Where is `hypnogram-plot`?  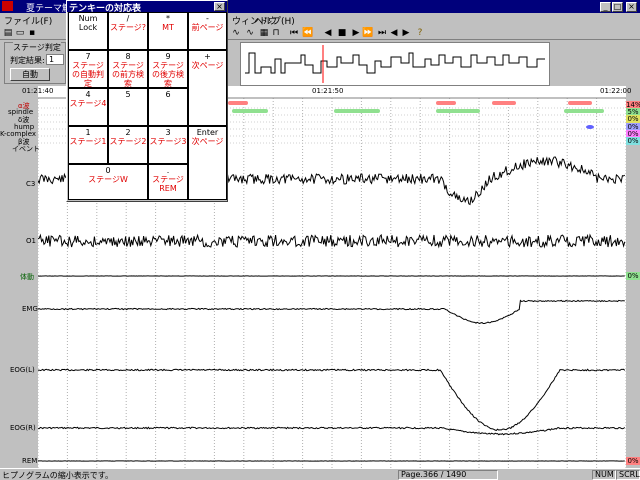 hypnogram-plot is located at coordinates (395, 64).